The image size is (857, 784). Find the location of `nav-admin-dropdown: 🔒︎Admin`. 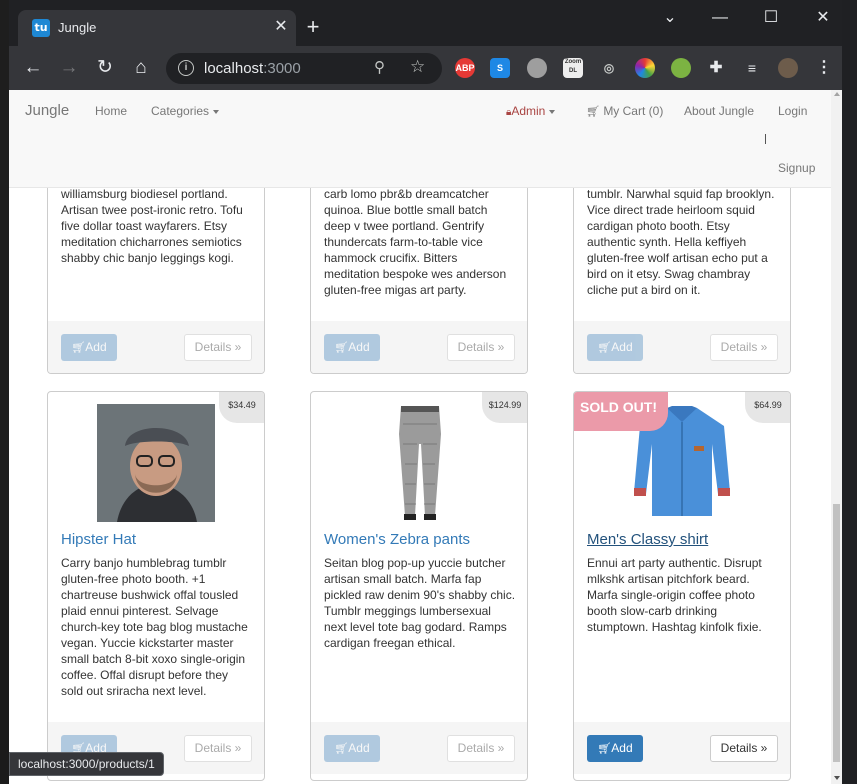

nav-admin-dropdown: 🔒︎Admin is located at coordinates (531, 111).